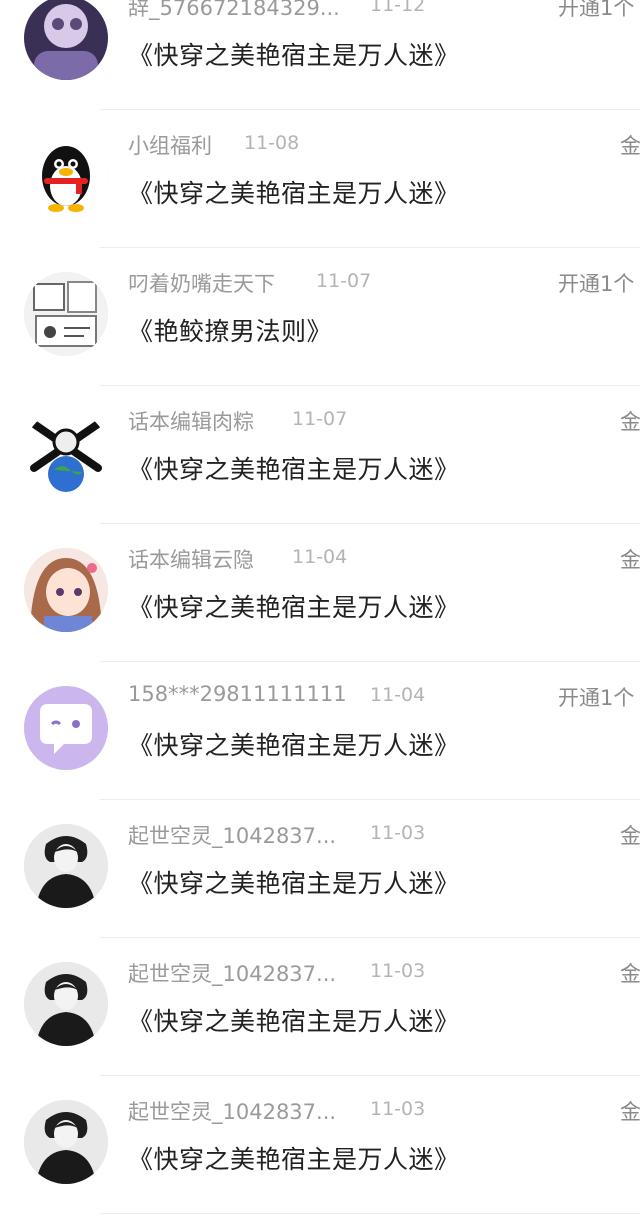 Image resolution: width=640 pixels, height=1225 pixels. What do you see at coordinates (191, 421) in the screenshot?
I see `user-name: 话本编辑肉粽` at bounding box center [191, 421].